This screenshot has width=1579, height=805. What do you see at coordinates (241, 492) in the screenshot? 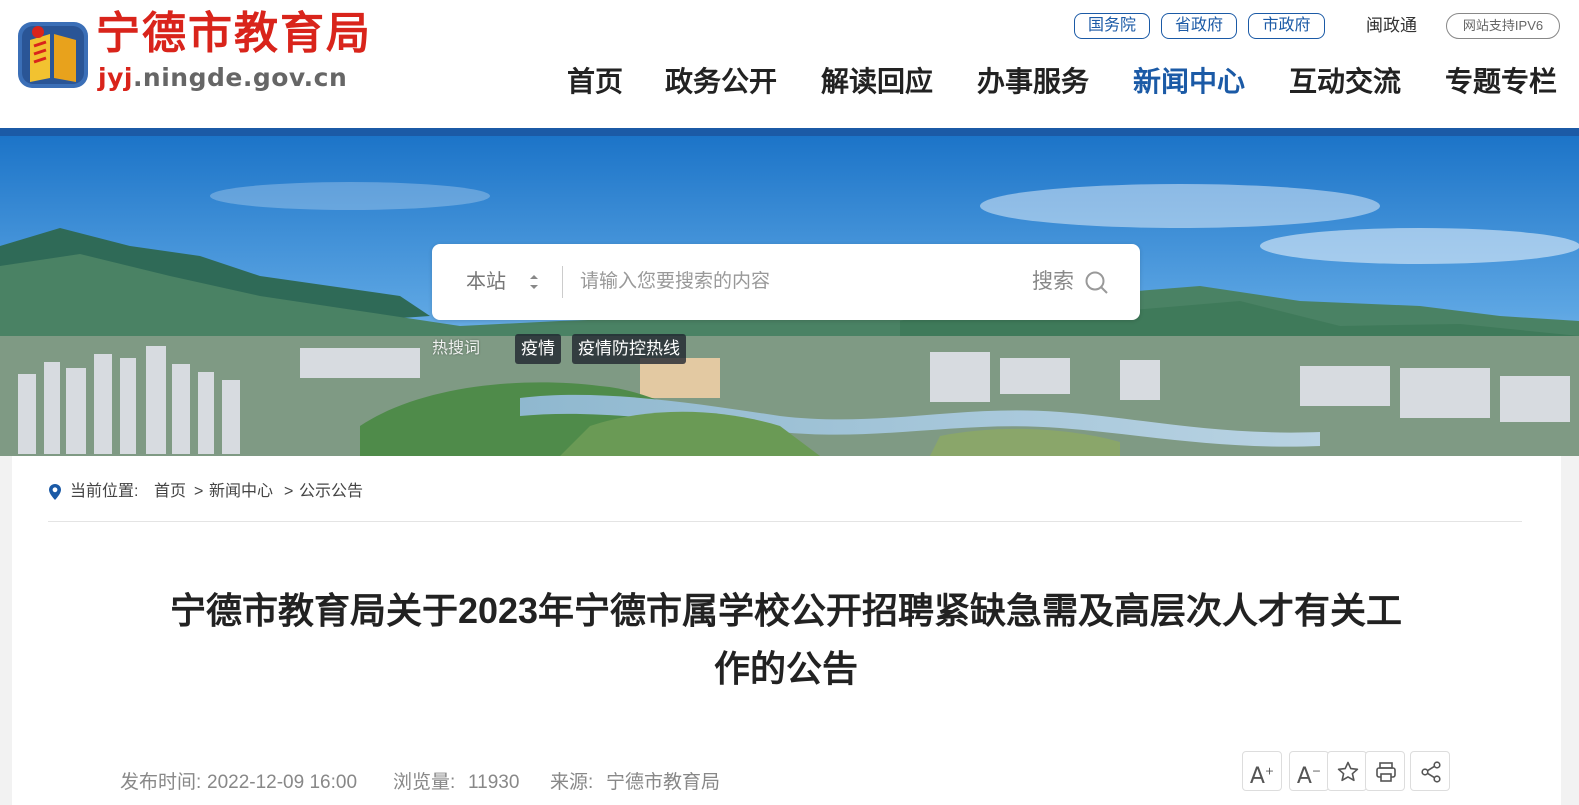
I see `breadcrumb-news-center: 新闻中心` at bounding box center [241, 492].